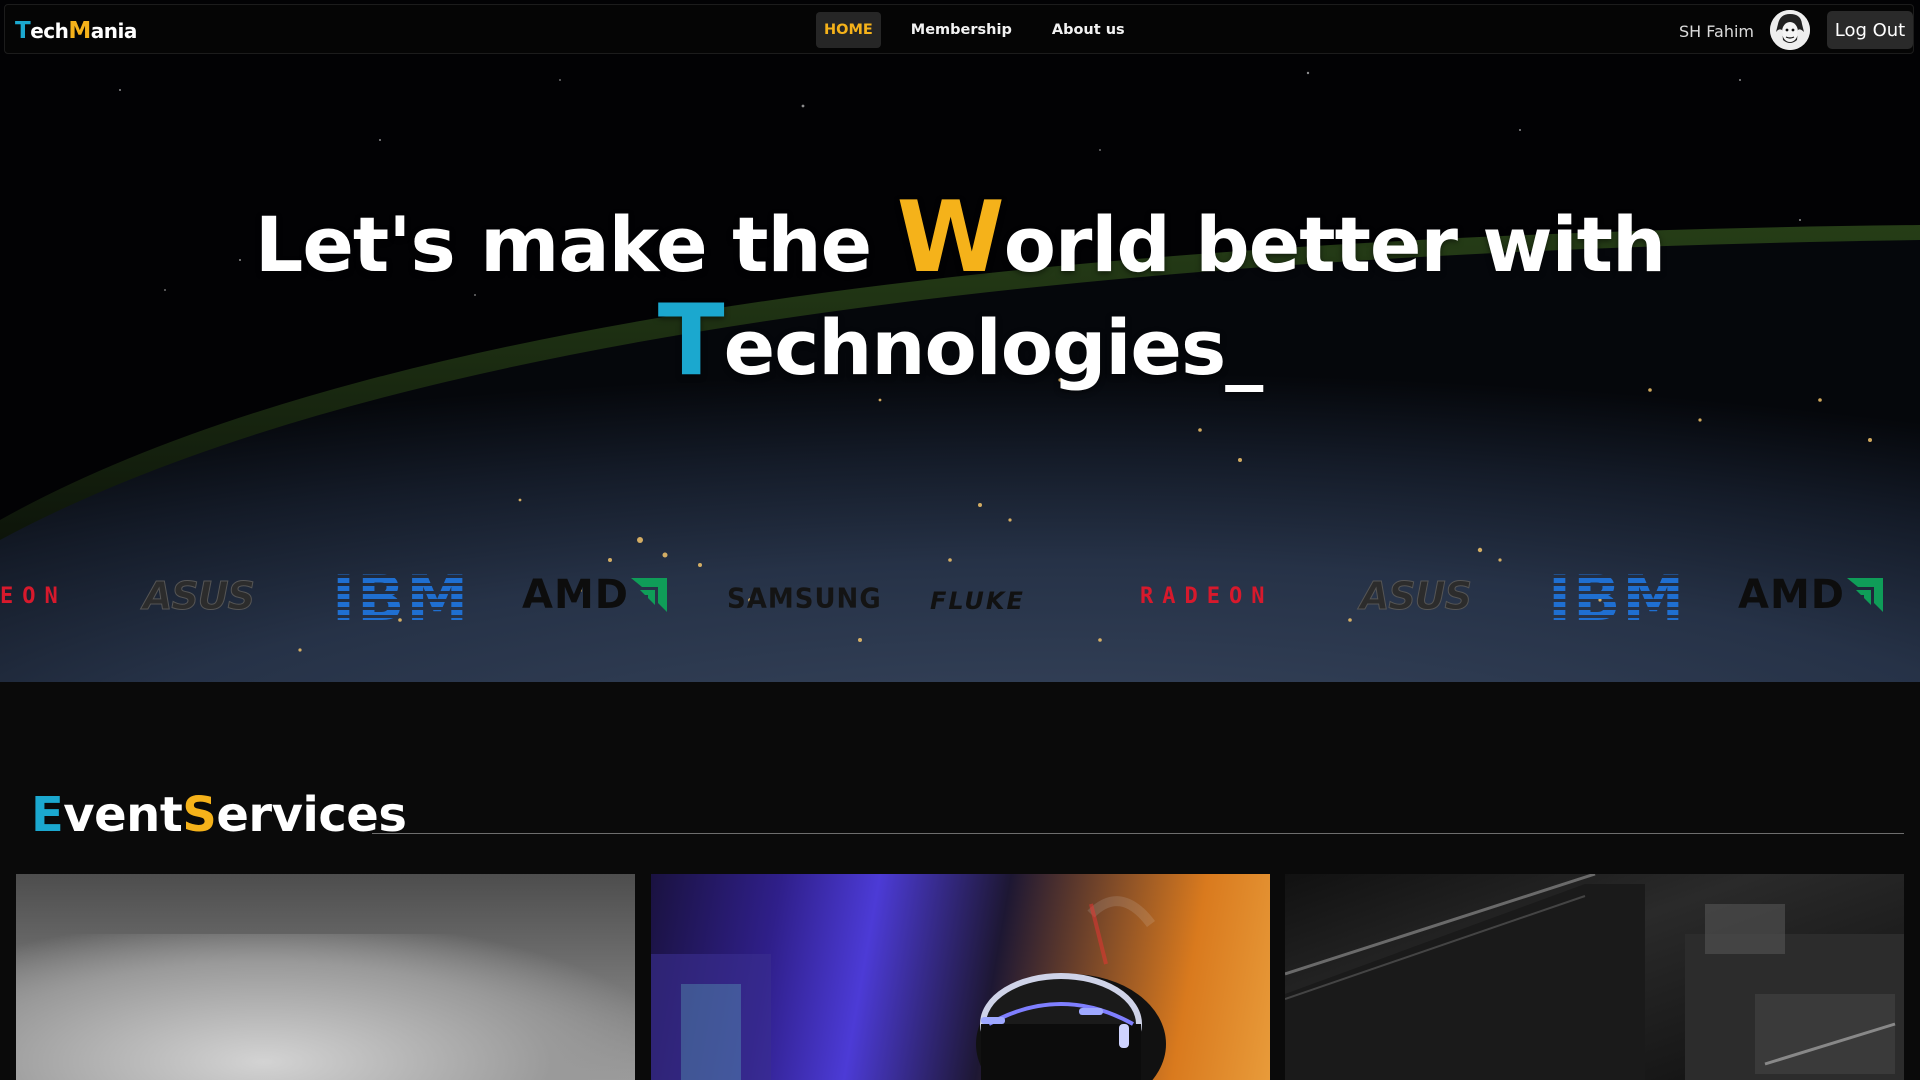 The image size is (1920, 1080). What do you see at coordinates (1791, 595) in the screenshot?
I see `amd-logo-text-repeat: AMD` at bounding box center [1791, 595].